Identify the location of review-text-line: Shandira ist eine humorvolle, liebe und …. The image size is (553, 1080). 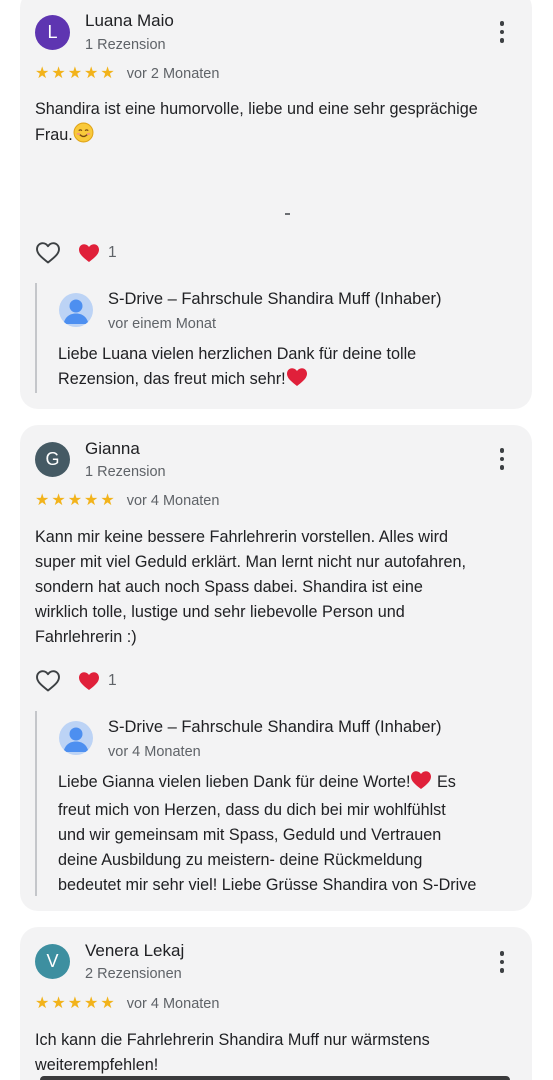
(256, 109).